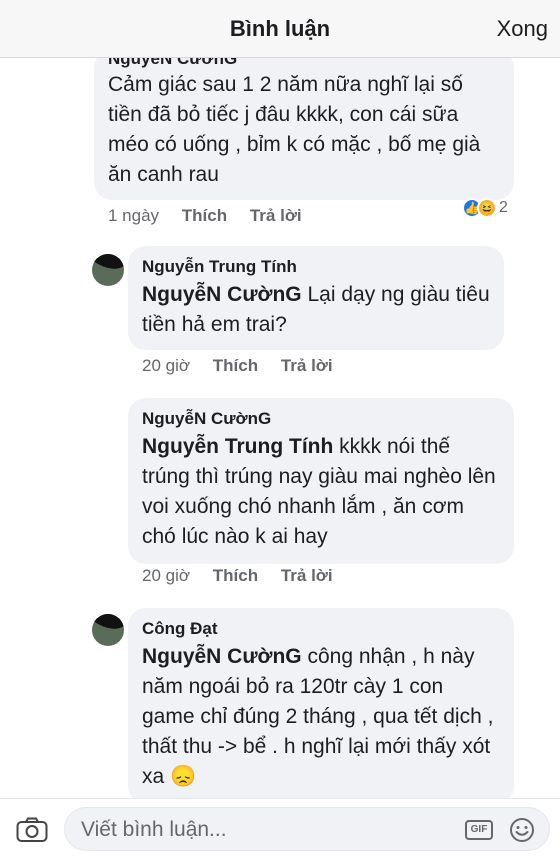 Image resolution: width=560 pixels, height=858 pixels. I want to click on page-title: Bình luận, so click(280, 28).